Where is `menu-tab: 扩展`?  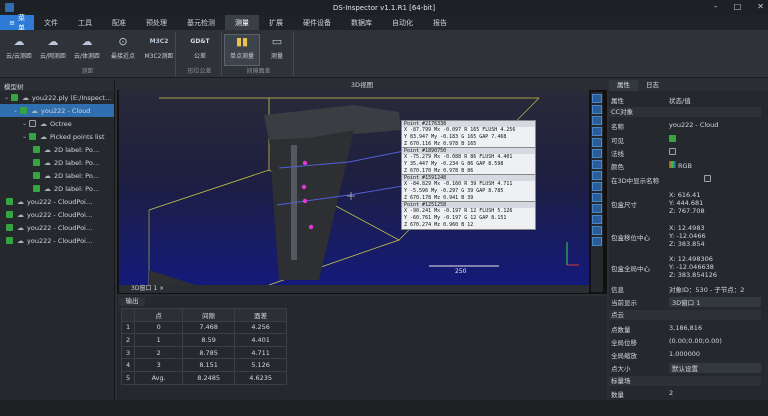
menu-tab: 扩展 is located at coordinates (276, 22).